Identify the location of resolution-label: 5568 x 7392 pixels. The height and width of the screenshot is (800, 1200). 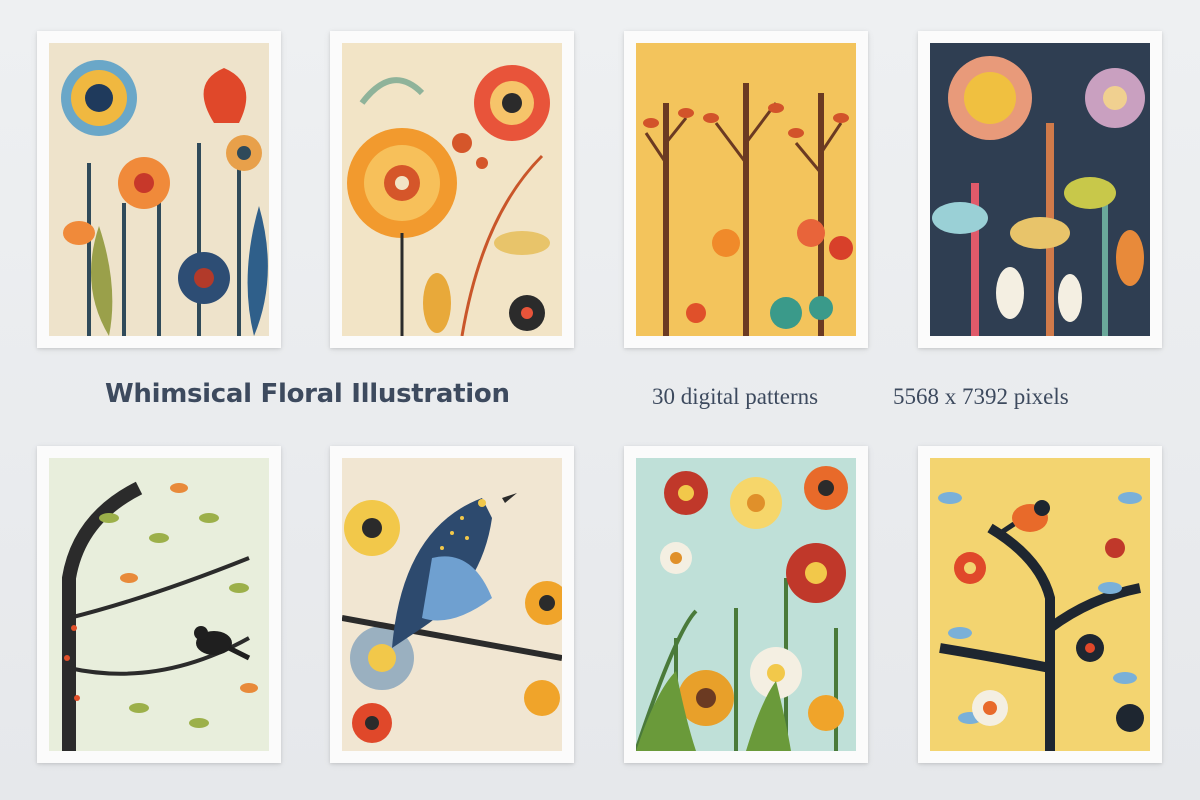
(981, 396).